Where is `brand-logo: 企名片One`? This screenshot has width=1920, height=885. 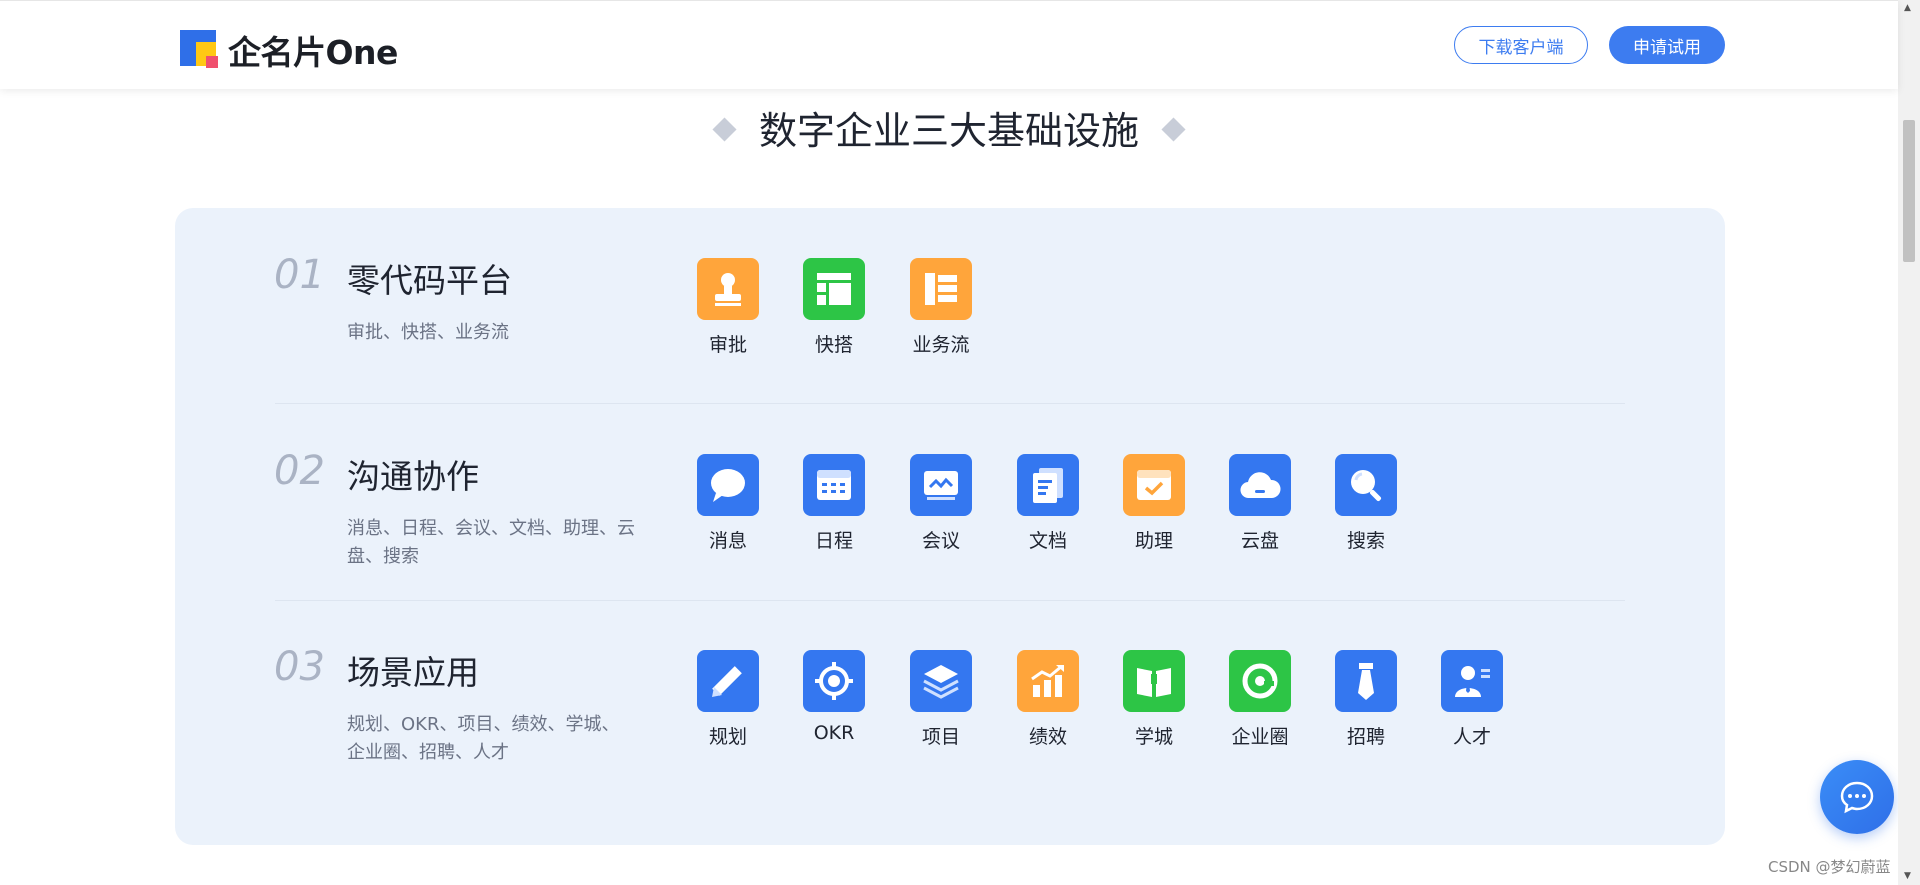 brand-logo: 企名片One is located at coordinates (289, 50).